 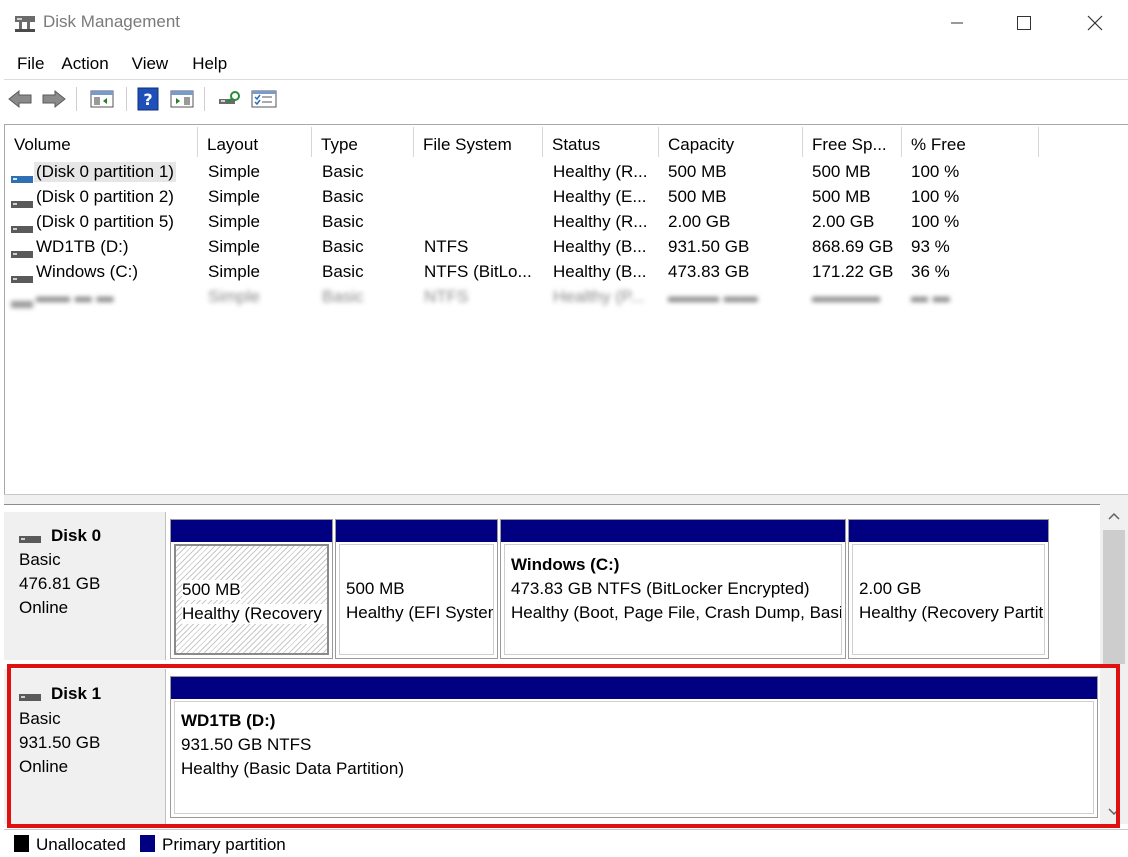 I want to click on back-arrow-icon, so click(x=20, y=99).